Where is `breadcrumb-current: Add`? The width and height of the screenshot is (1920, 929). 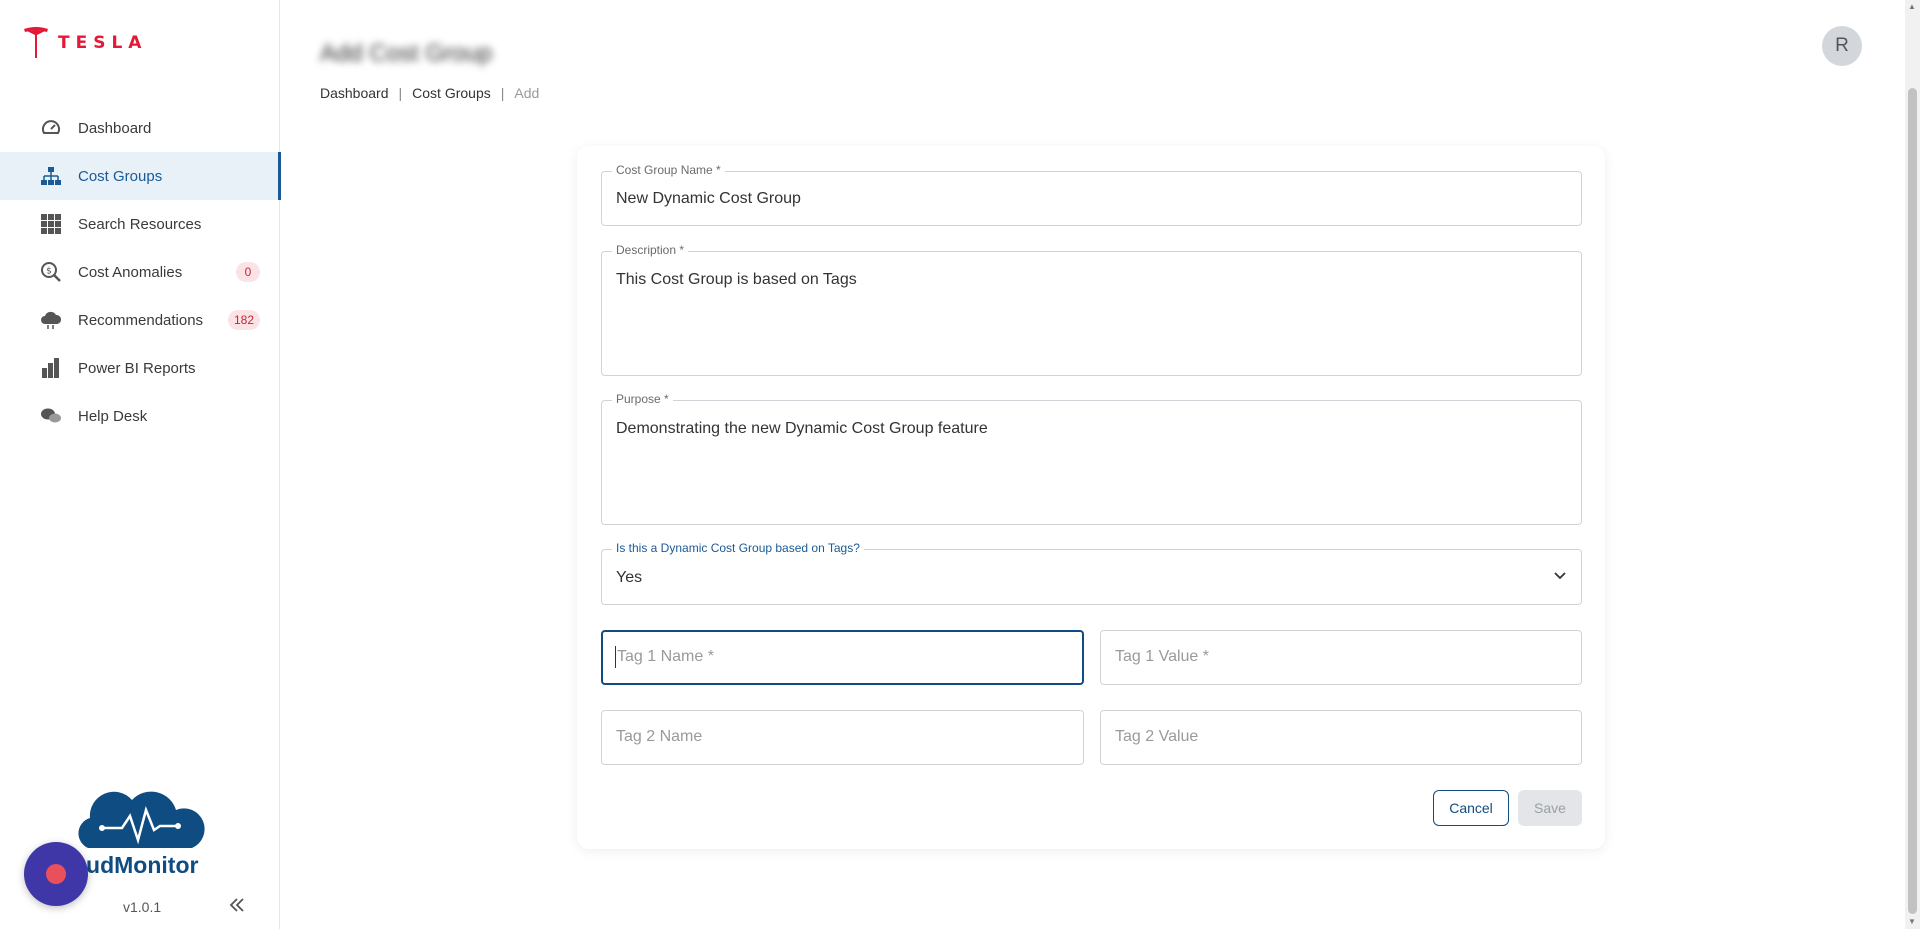 breadcrumb-current: Add is located at coordinates (527, 93).